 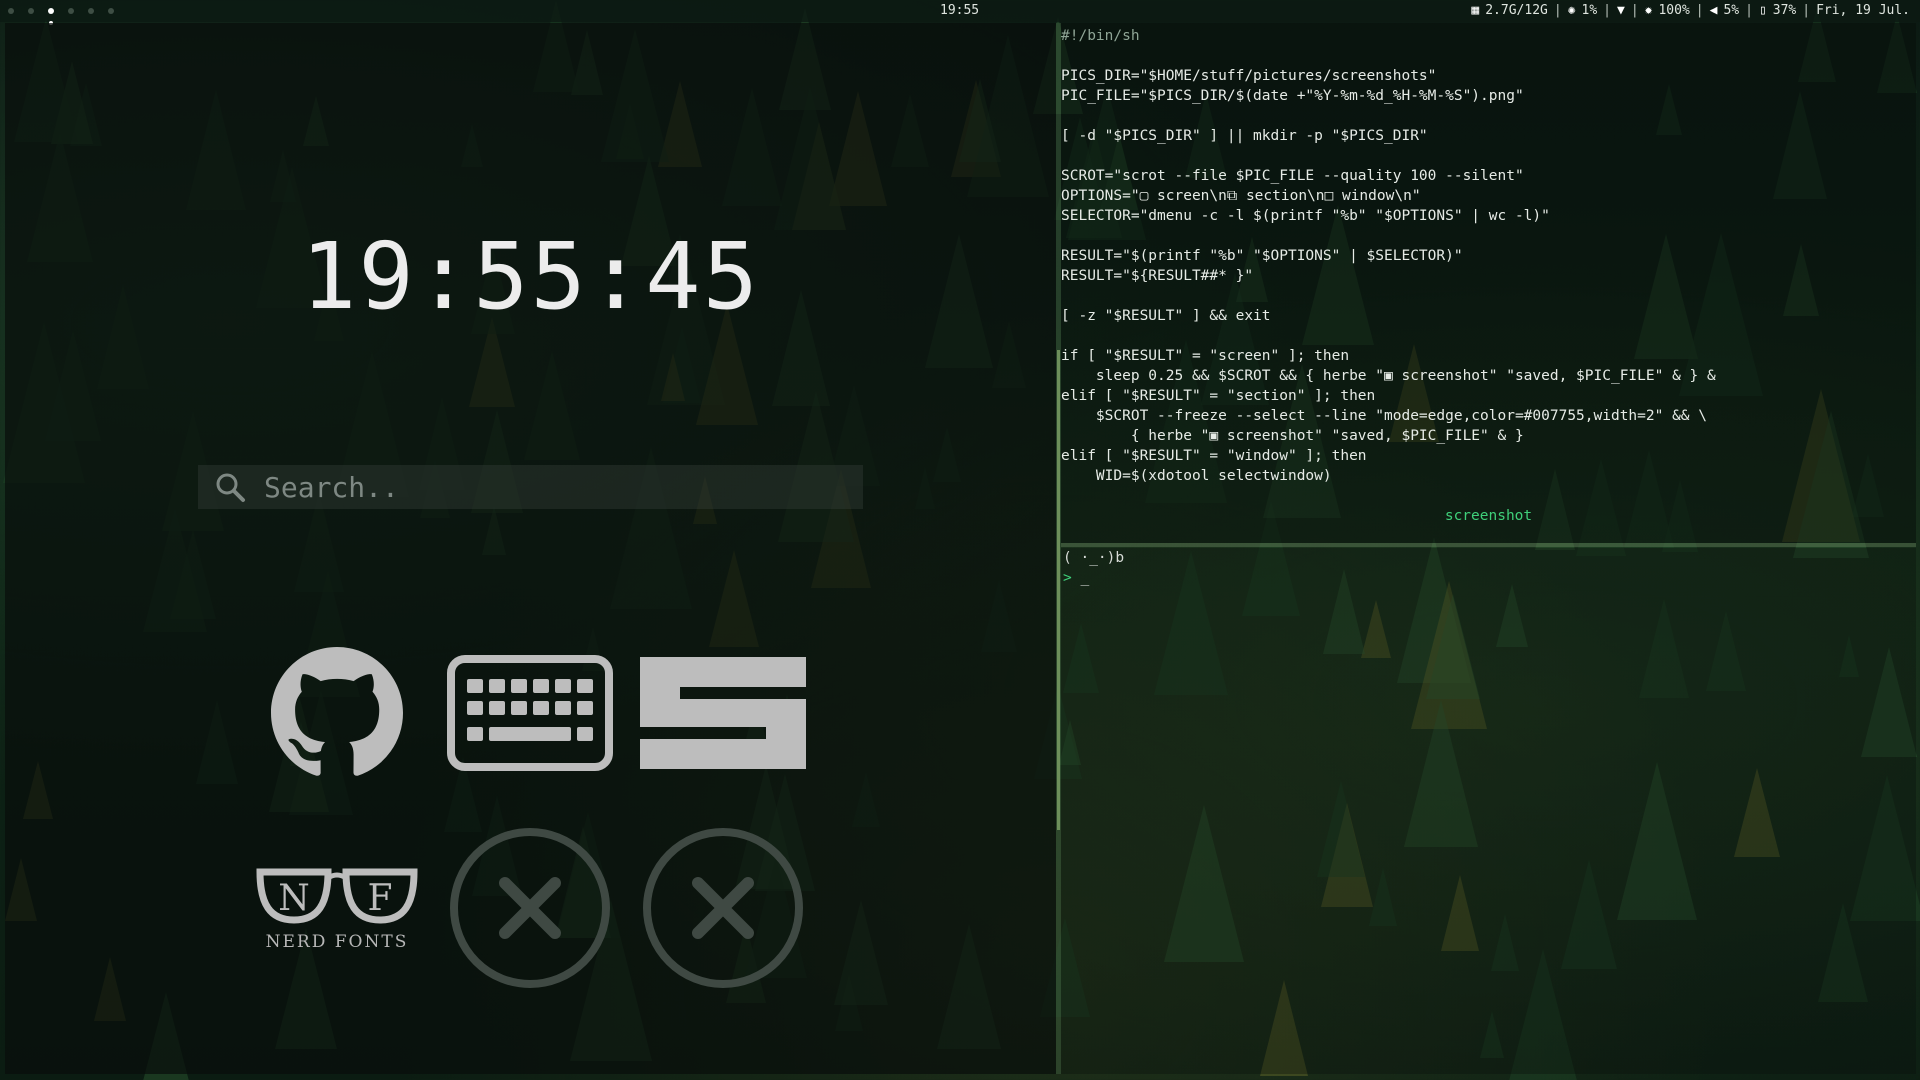 What do you see at coordinates (1205, 356) in the screenshot?
I see `code-line: if [ "$RESULT" = "screen" ]; then` at bounding box center [1205, 356].